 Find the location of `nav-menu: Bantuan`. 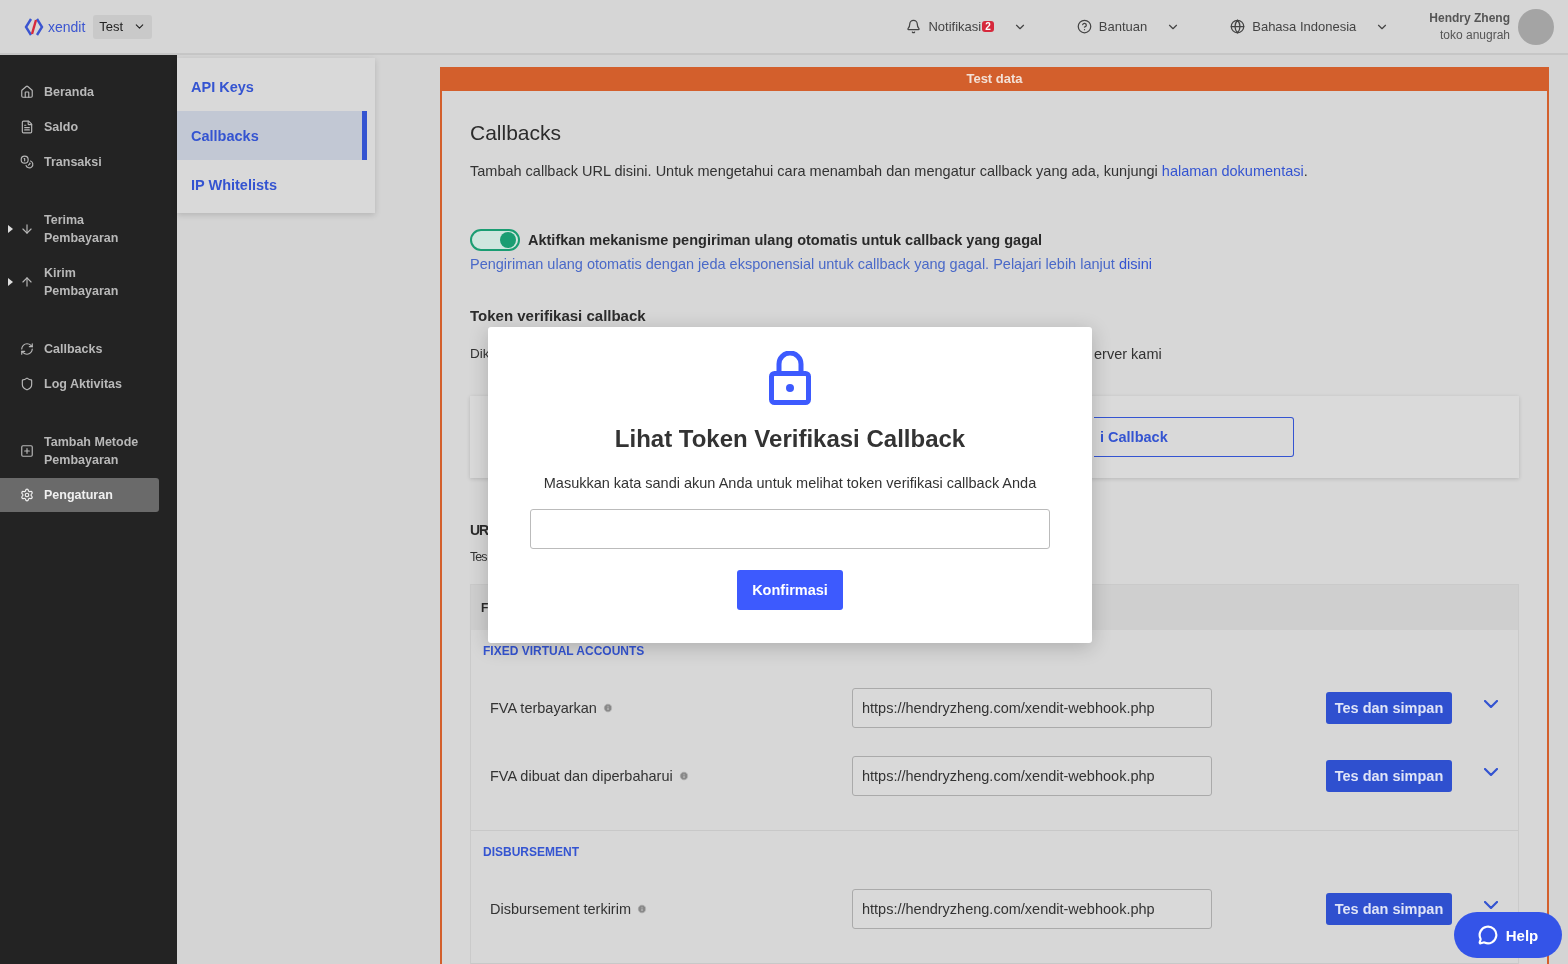

nav-menu: Bantuan is located at coordinates (1128, 26).